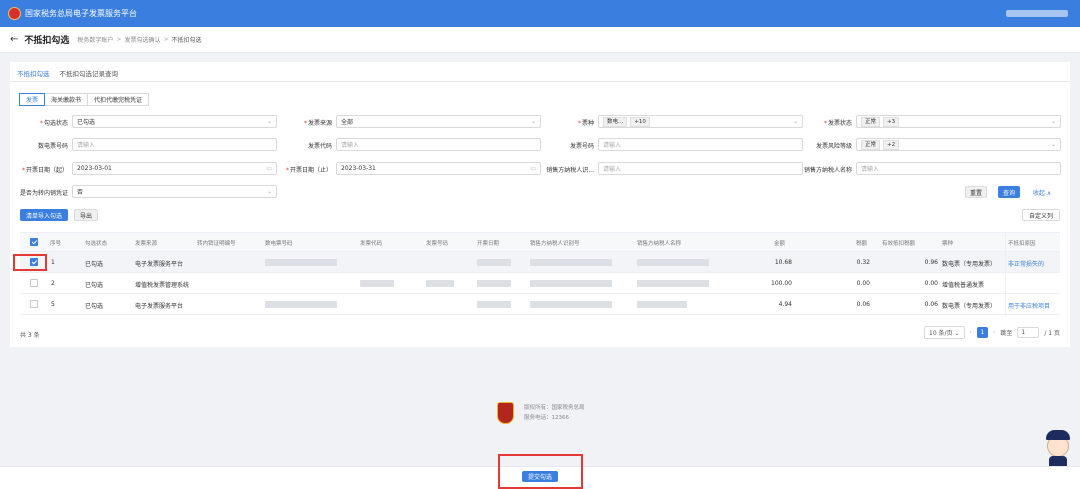 The width and height of the screenshot is (1080, 489). What do you see at coordinates (1022, 244) in the screenshot?
I see `col-header: 不抵扣原因` at bounding box center [1022, 244].